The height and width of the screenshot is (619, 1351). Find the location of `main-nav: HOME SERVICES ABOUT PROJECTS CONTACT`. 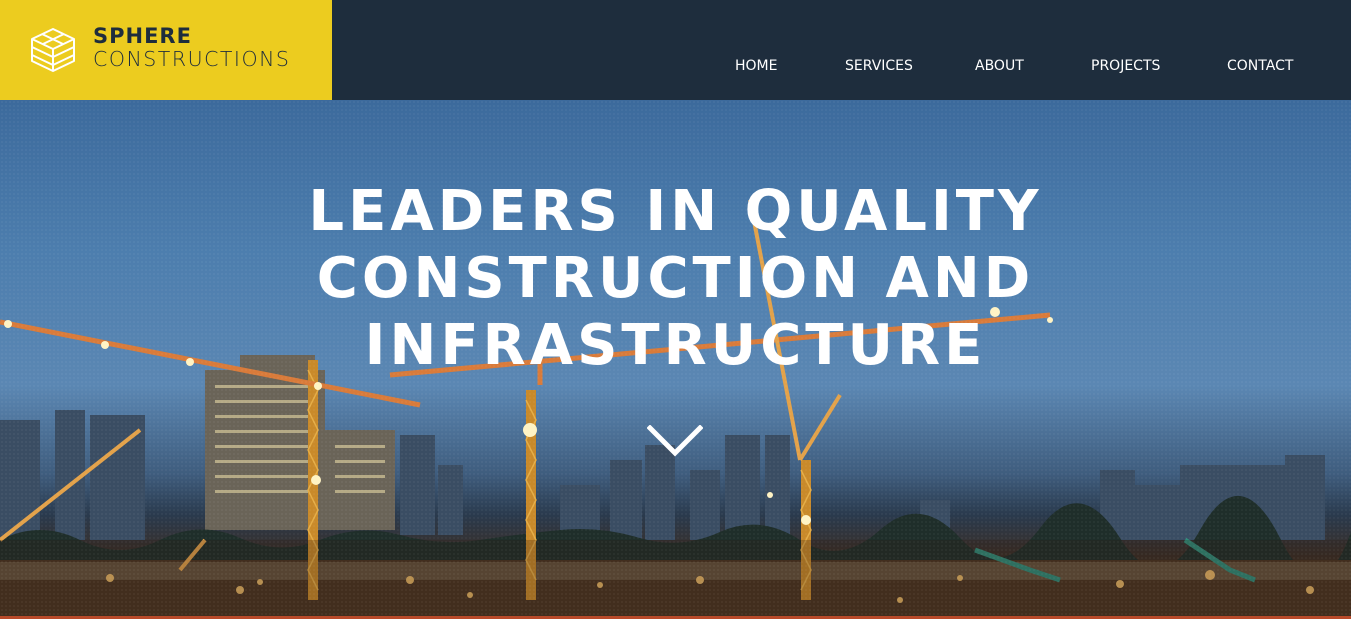

main-nav: HOME SERVICES ABOUT PROJECTS CONTACT is located at coordinates (1020, 66).